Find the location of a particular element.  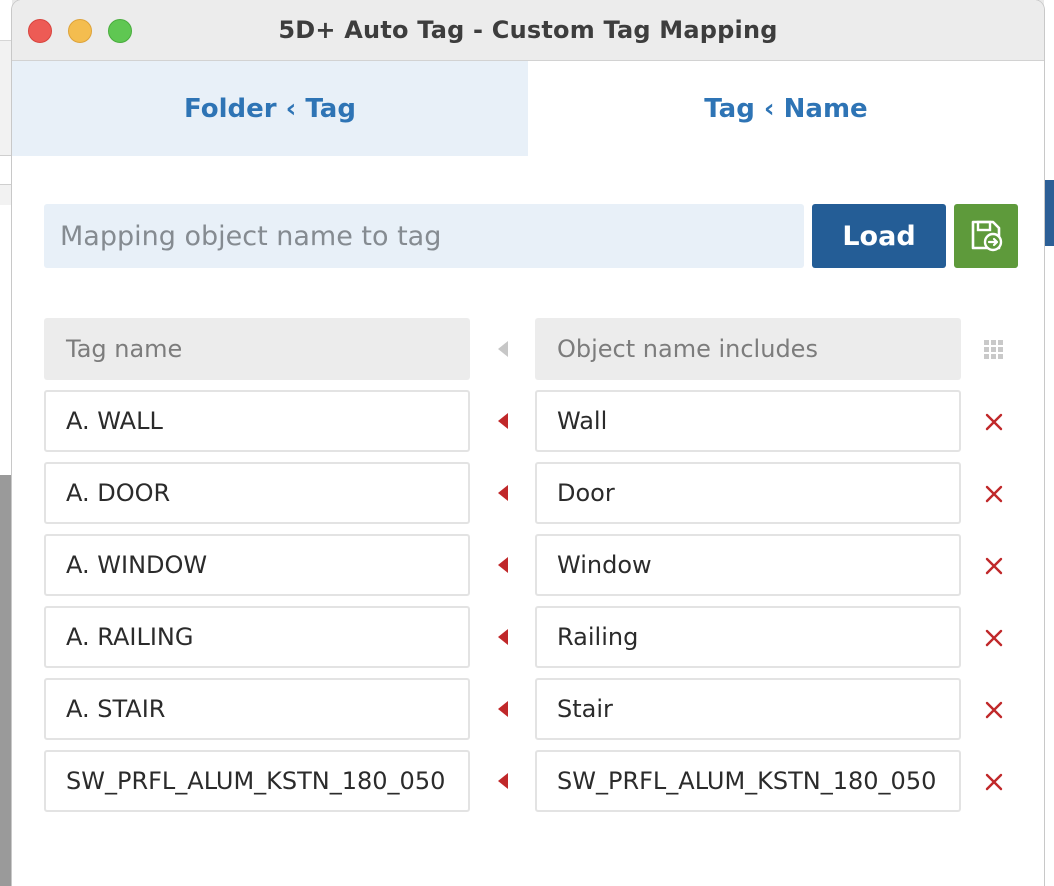

tag-name-field: A. RAILING is located at coordinates (257, 637).